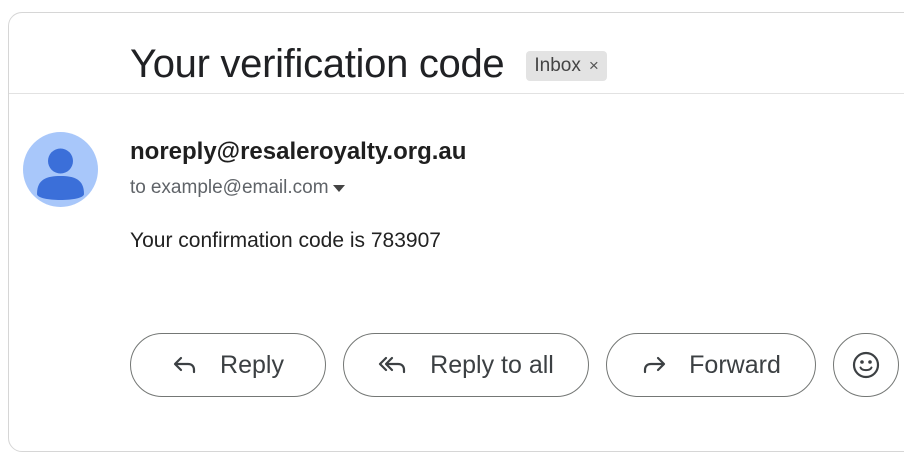 This screenshot has width=904, height=452. What do you see at coordinates (185, 365) in the screenshot?
I see `reply-arrow-icon` at bounding box center [185, 365].